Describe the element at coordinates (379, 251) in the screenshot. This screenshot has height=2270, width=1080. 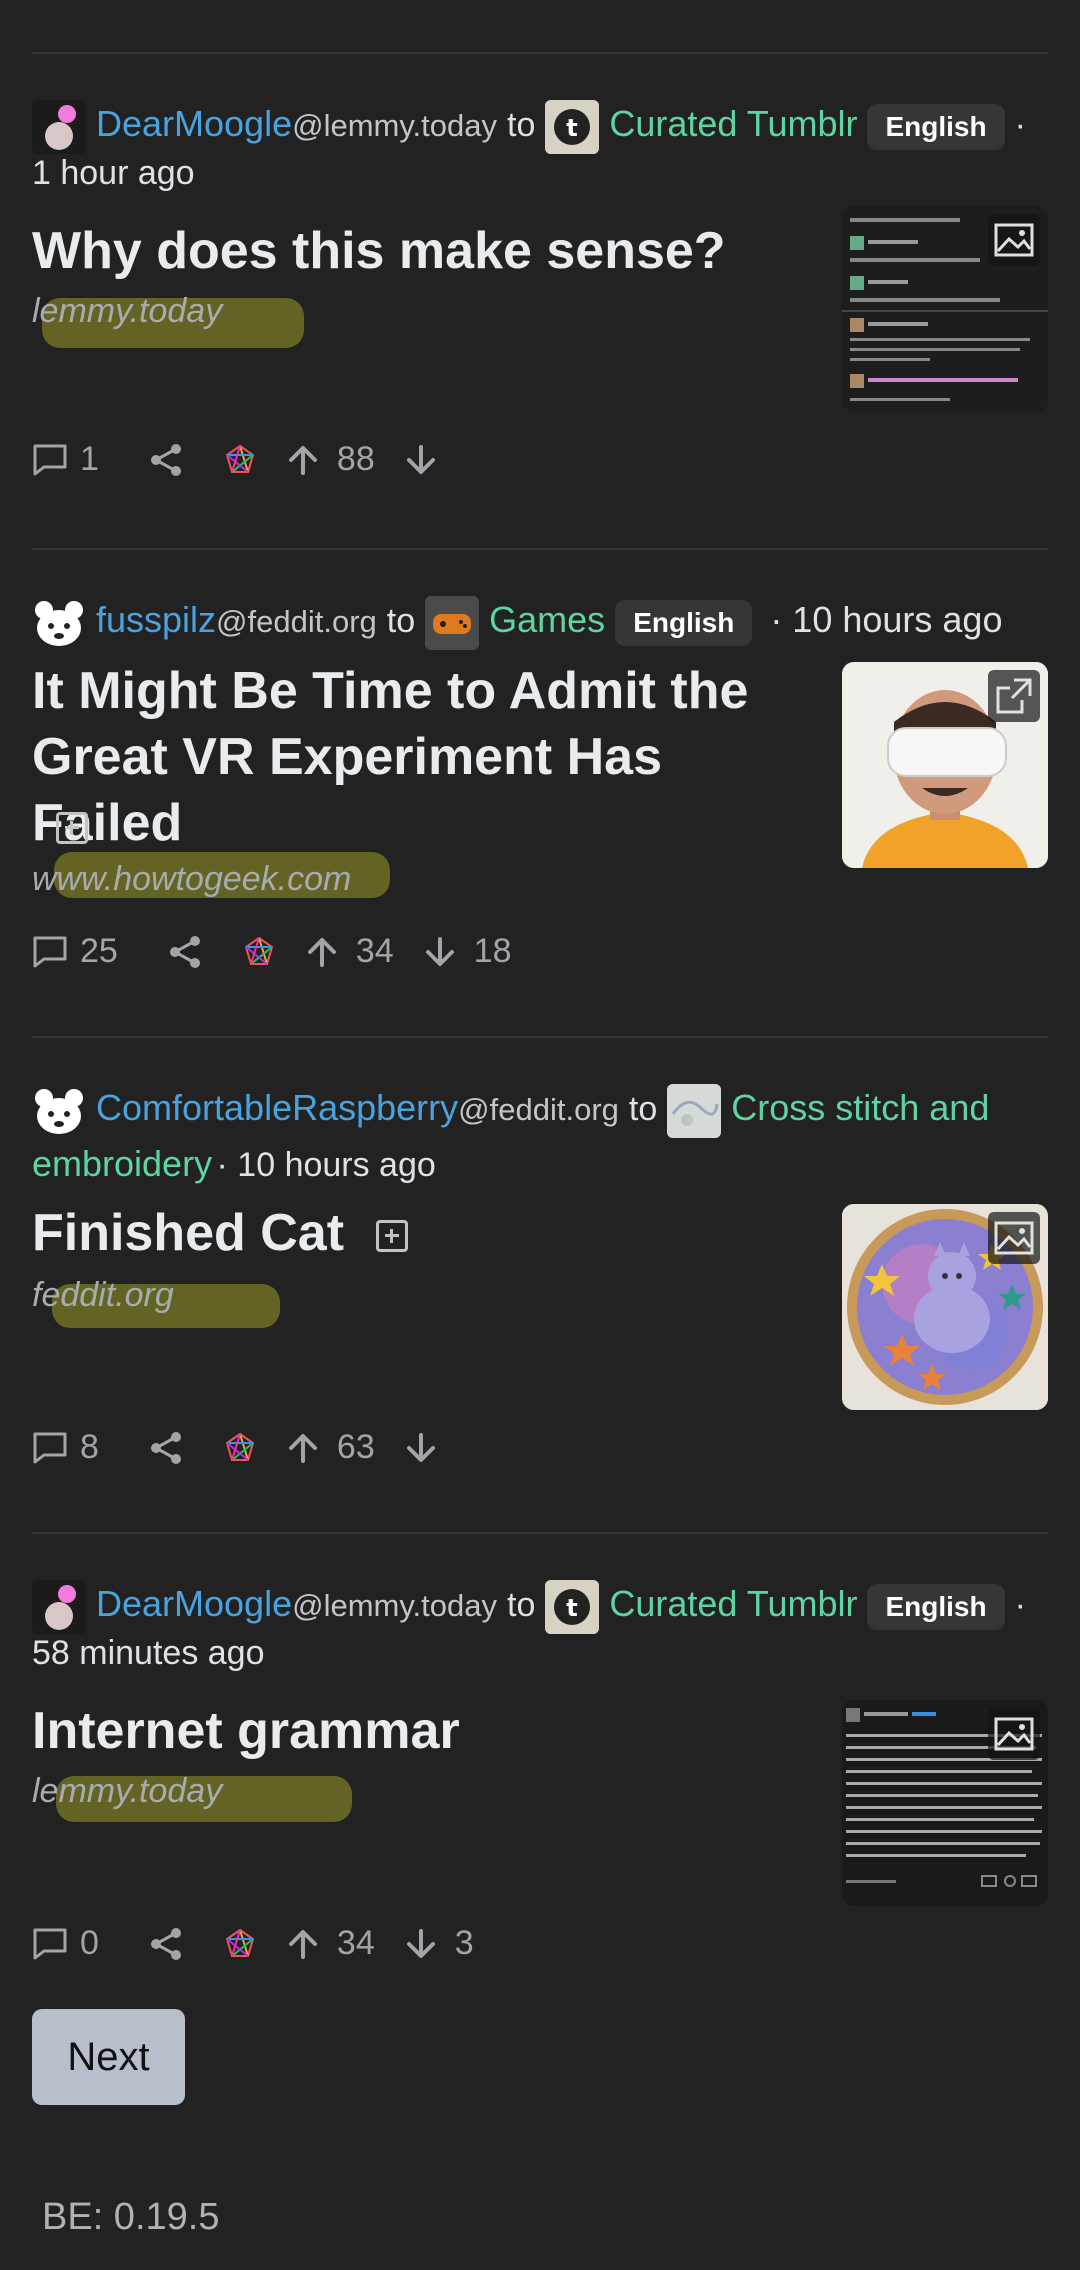
I see `post-title: Why does this make sense?` at that location.